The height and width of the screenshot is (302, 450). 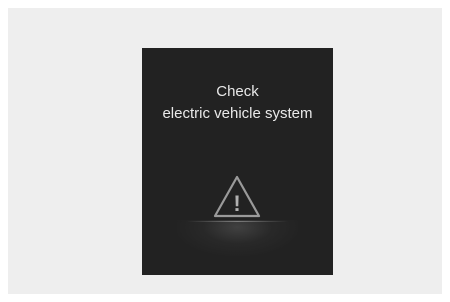 I want to click on icon-reflection-line, so click(x=237, y=221).